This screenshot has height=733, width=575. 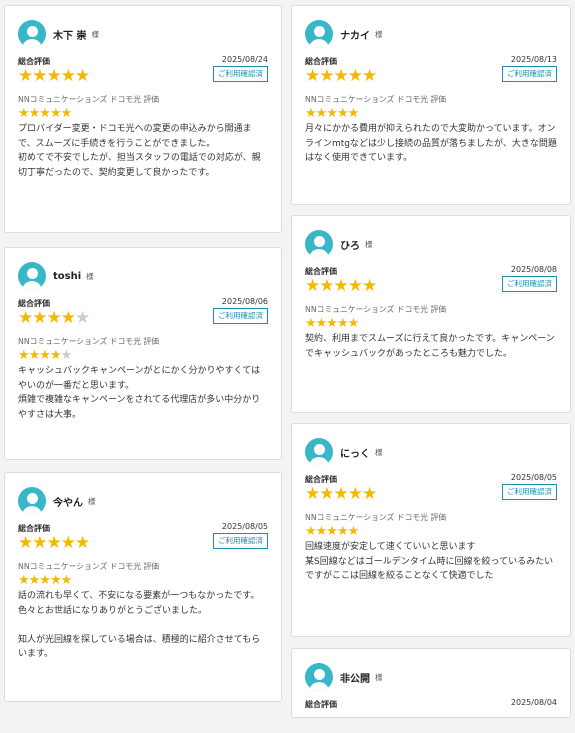 What do you see at coordinates (431, 452) in the screenshot?
I see `reviewer: にっく 様` at bounding box center [431, 452].